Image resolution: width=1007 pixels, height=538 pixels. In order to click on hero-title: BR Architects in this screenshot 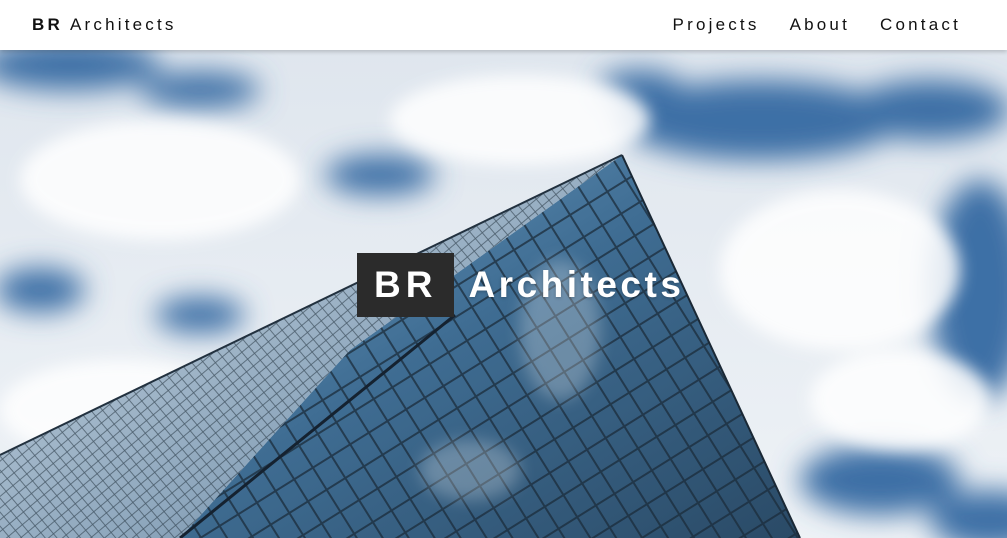, I will do `click(520, 285)`.